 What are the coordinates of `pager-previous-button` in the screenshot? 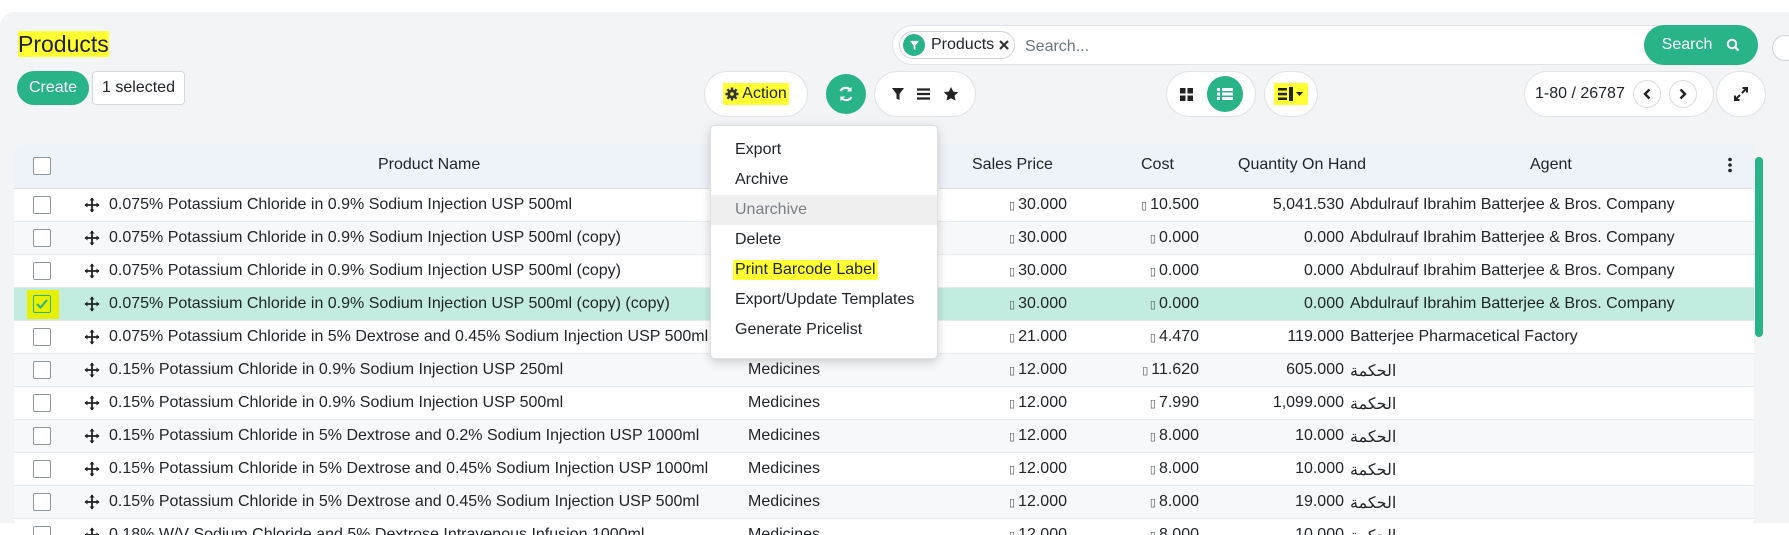 It's located at (1646, 94).